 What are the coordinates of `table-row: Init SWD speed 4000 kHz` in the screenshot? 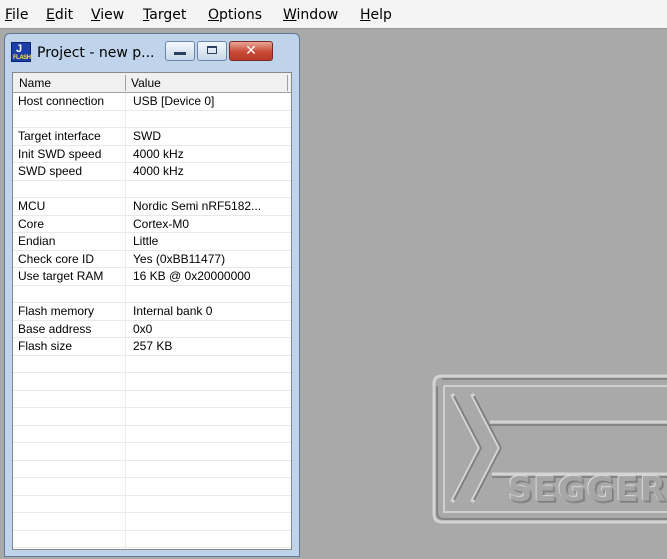 It's located at (152, 154).